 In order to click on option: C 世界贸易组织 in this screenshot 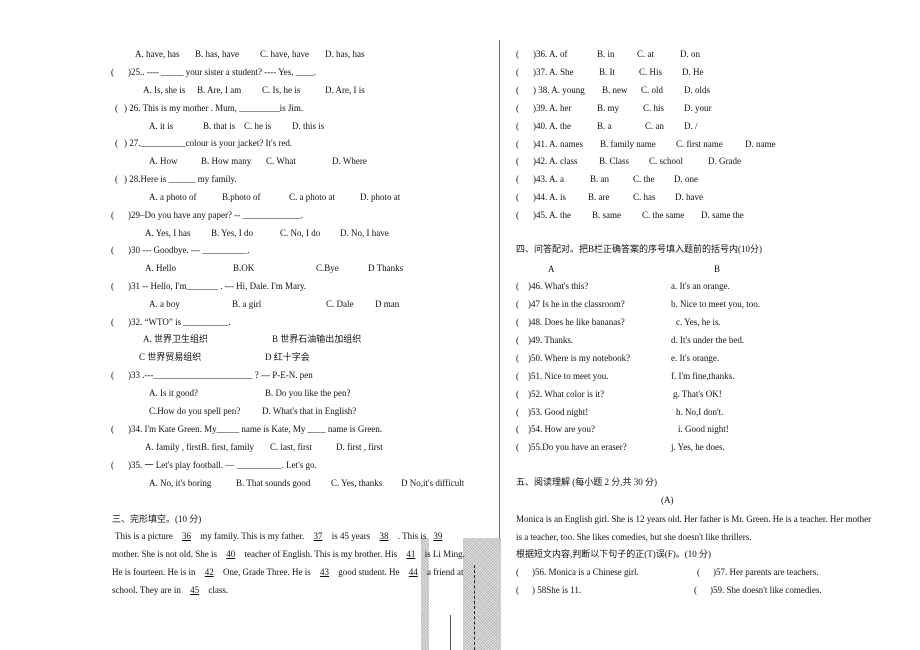, I will do `click(170, 357)`.